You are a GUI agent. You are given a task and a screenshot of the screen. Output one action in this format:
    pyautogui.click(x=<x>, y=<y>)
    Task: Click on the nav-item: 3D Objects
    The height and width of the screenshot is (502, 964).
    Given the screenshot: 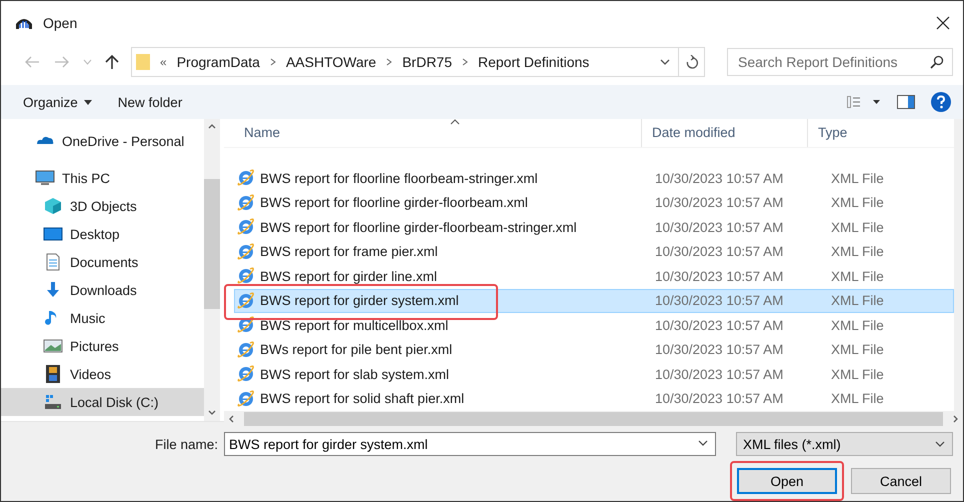 What is the action you would take?
    pyautogui.click(x=102, y=206)
    